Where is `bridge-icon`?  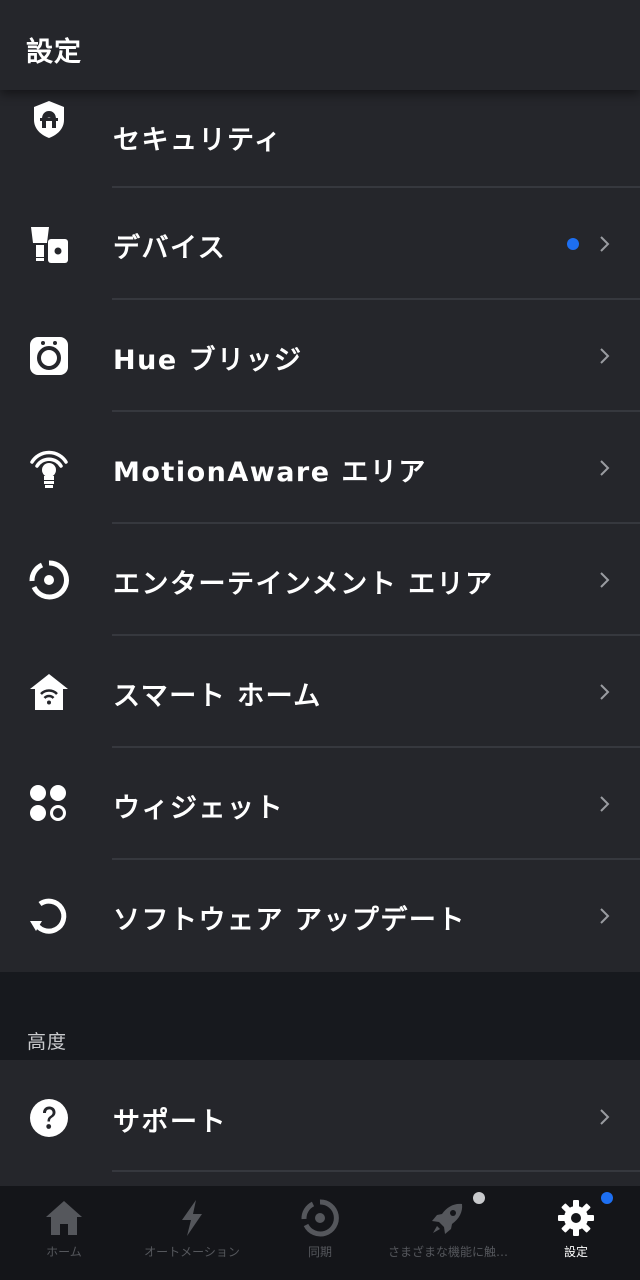 bridge-icon is located at coordinates (49, 356).